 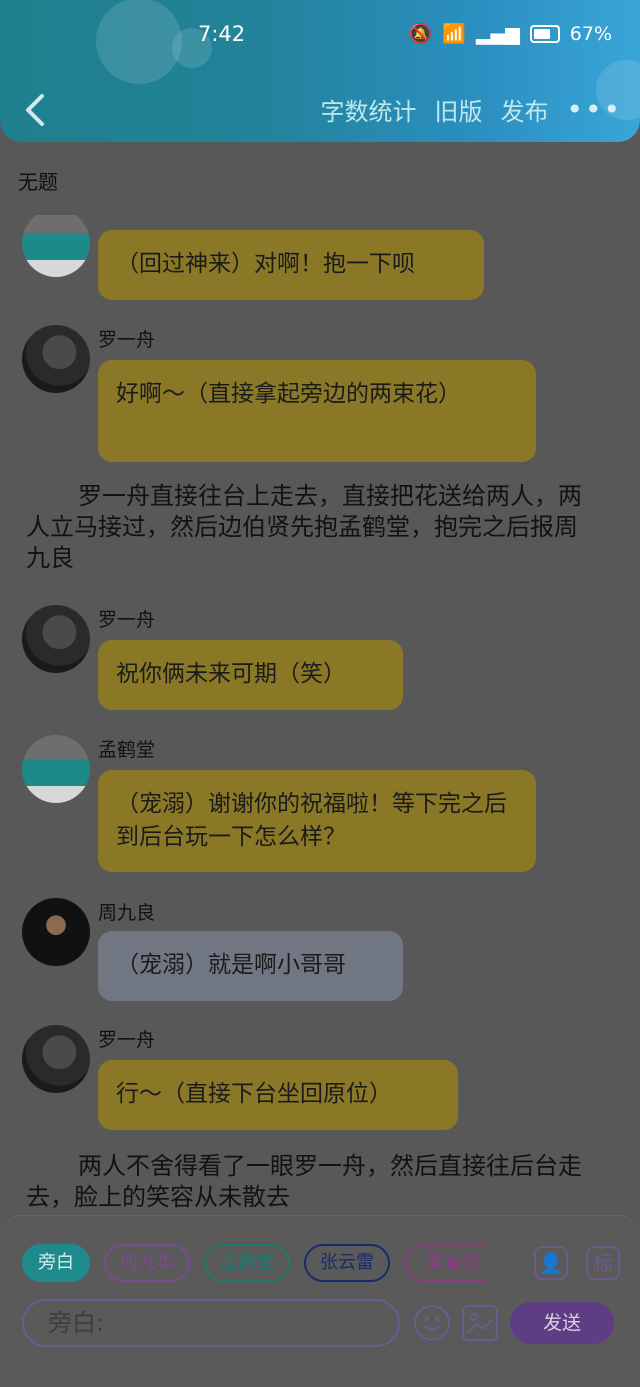 I want to click on input-panel: 旁白 何九华 孟鹤堂 张云雷 秦霄贤 👤 标 旁白: 发送, so click(x=320, y=1301).